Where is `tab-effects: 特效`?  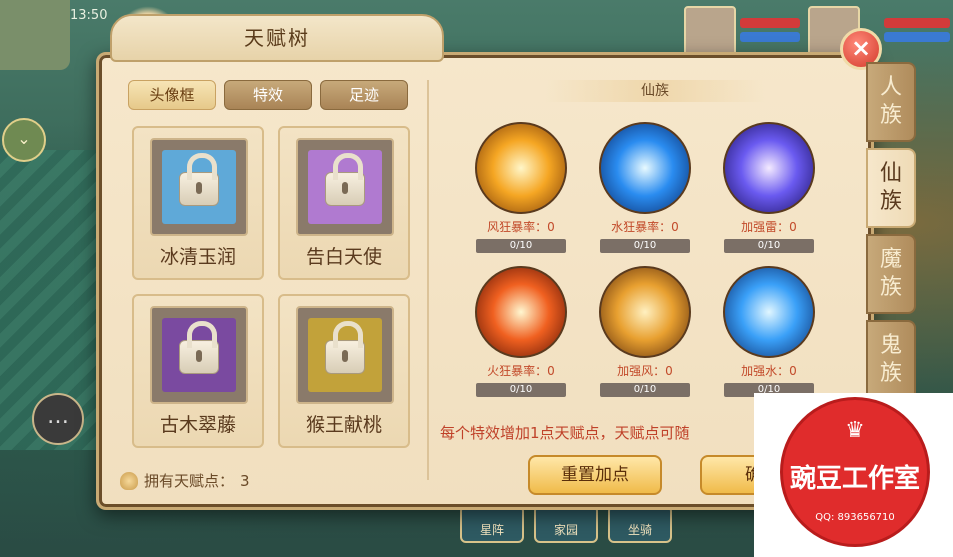 tab-effects: 特效 is located at coordinates (268, 95).